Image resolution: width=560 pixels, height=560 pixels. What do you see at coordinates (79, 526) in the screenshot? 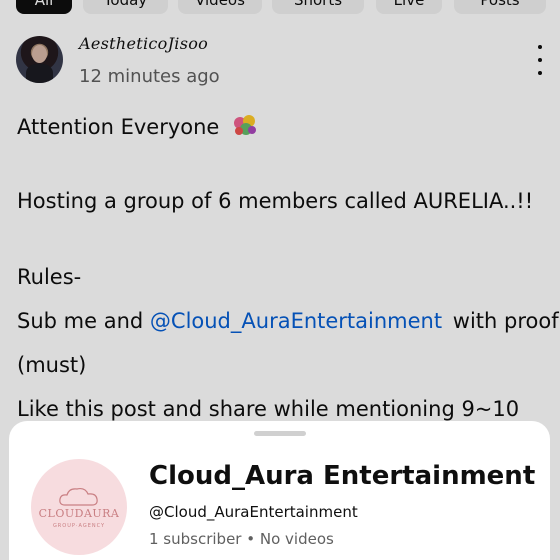
I see `channel-logo-subtext: GROUP·AGENCY` at bounding box center [79, 526].